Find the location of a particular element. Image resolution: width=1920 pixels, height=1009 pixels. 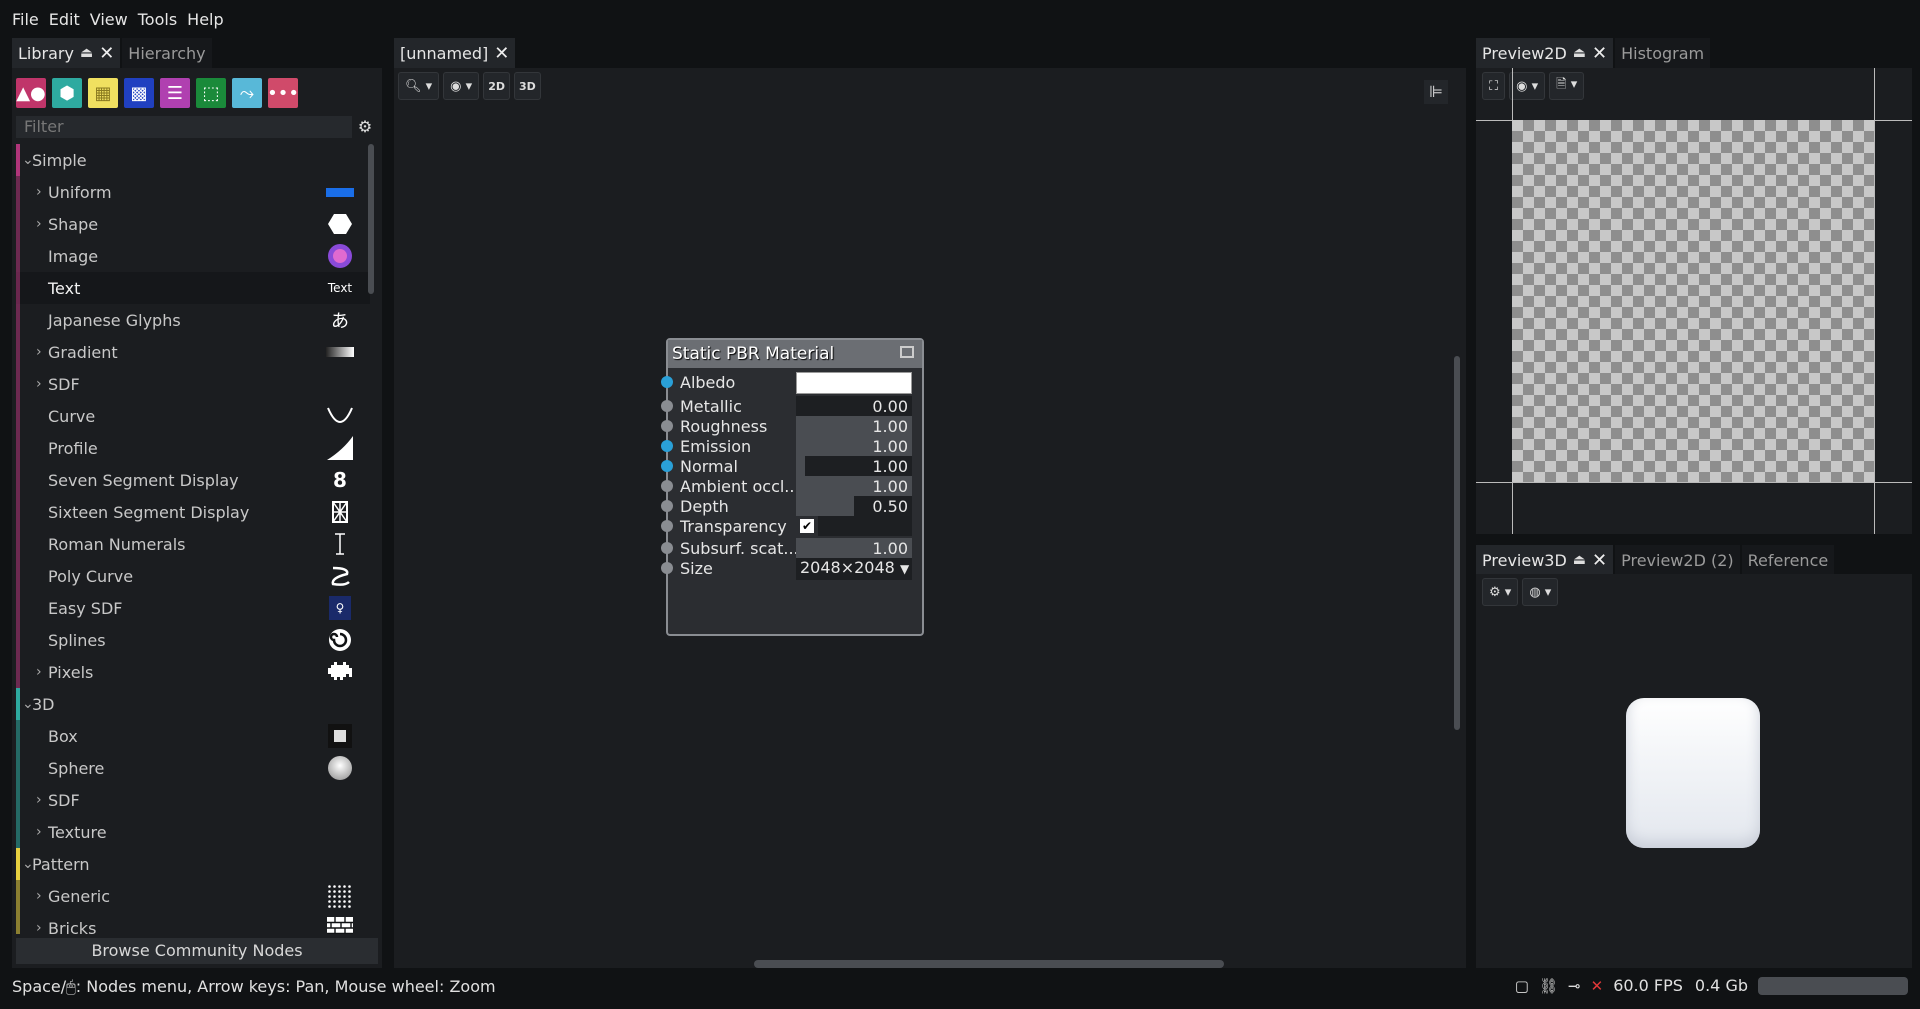

library-item-roman-numerals: Roman Numerals is located at coordinates (193, 544).